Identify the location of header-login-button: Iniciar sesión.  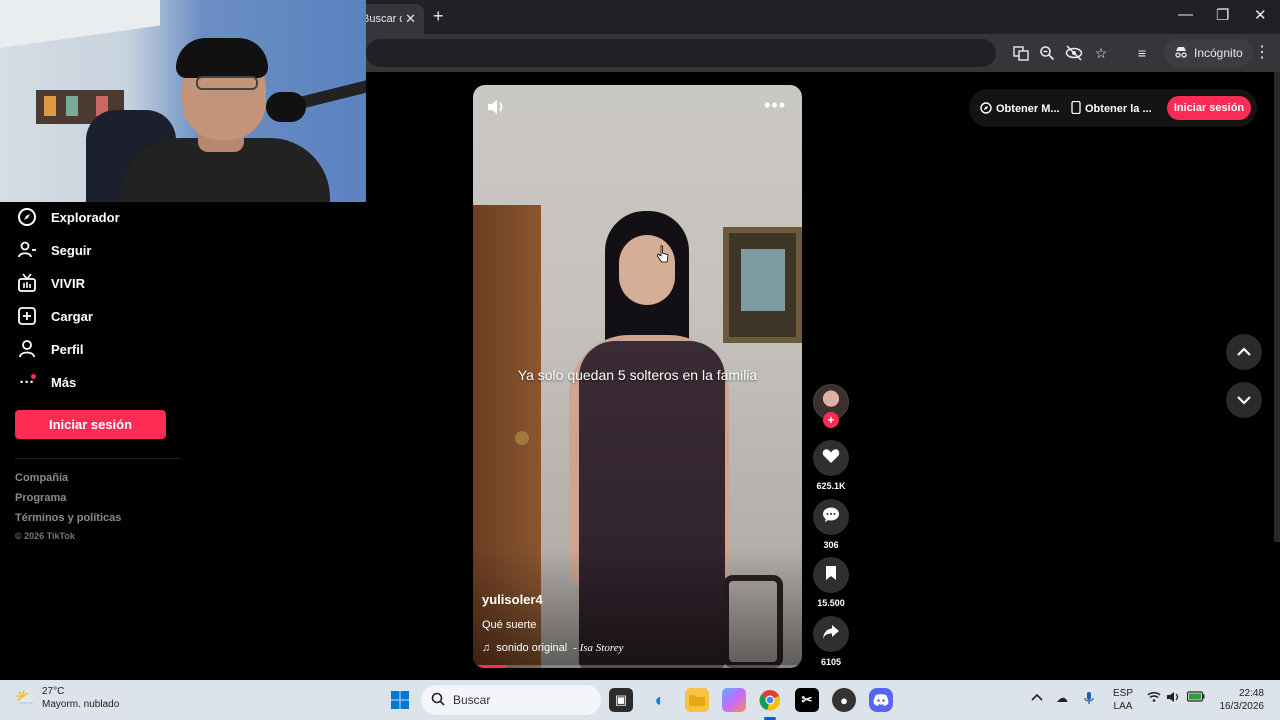
(1209, 108).